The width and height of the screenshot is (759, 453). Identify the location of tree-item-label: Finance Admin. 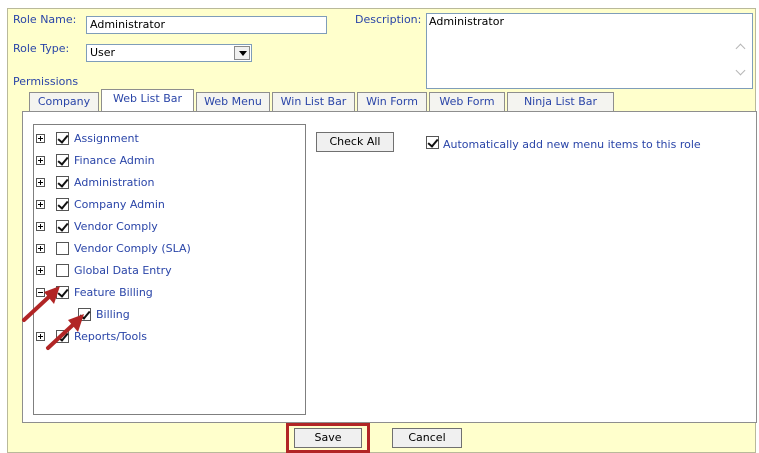
(114, 160).